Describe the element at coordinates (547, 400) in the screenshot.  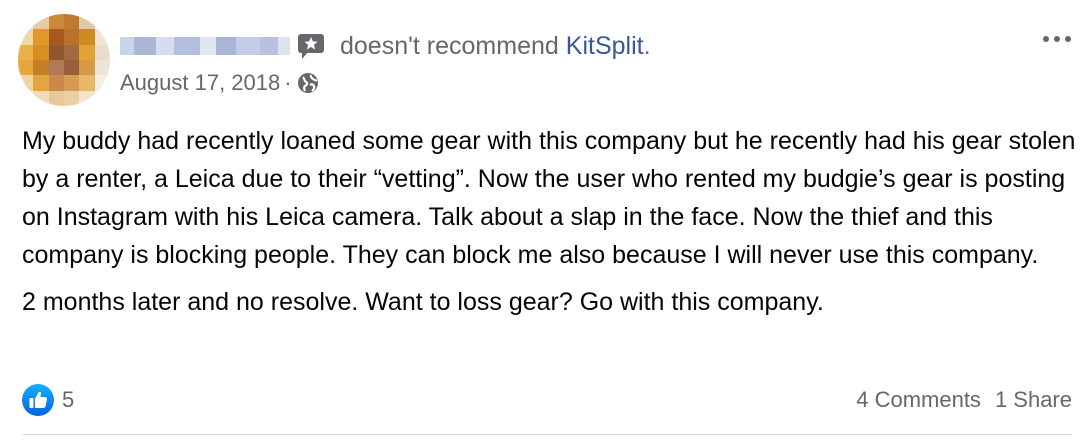
I see `post-footer: 5 4 Comments 1 Share` at that location.